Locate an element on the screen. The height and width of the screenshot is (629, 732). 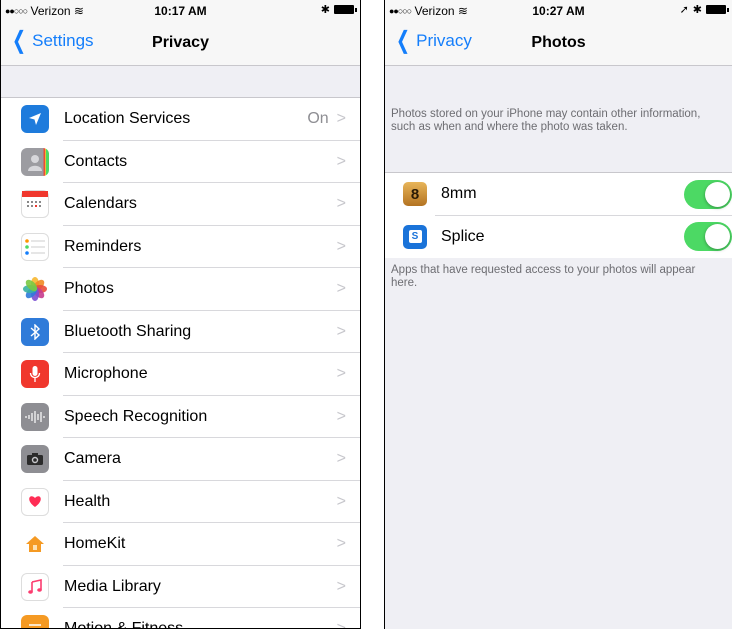
status-bar: ●●○○○ Verizon ≋ 10:17 AM ✱ is located at coordinates (180, 10).